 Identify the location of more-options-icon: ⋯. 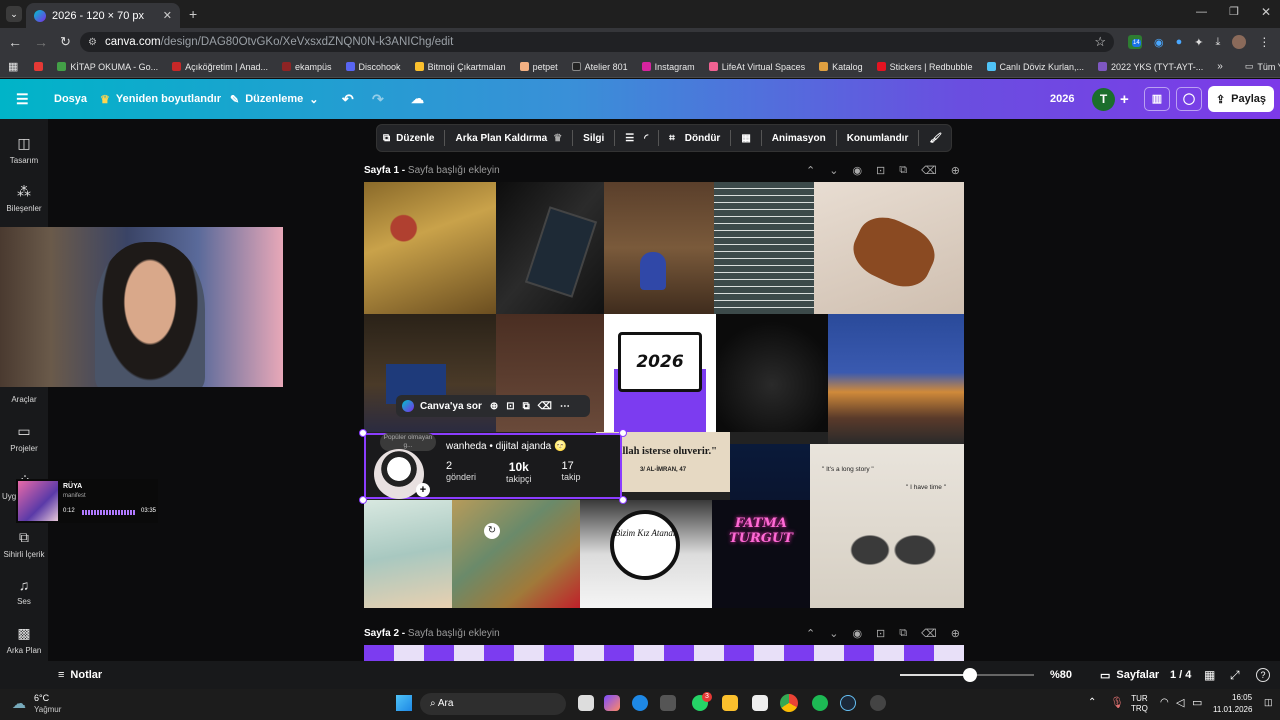
(565, 406).